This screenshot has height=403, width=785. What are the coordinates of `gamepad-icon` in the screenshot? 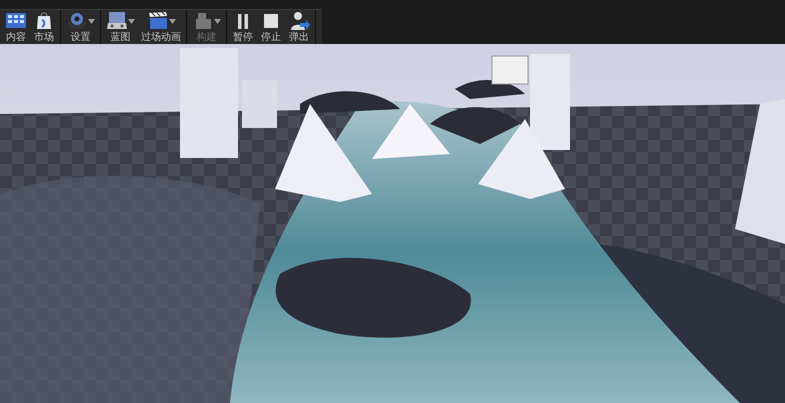 It's located at (117, 21).